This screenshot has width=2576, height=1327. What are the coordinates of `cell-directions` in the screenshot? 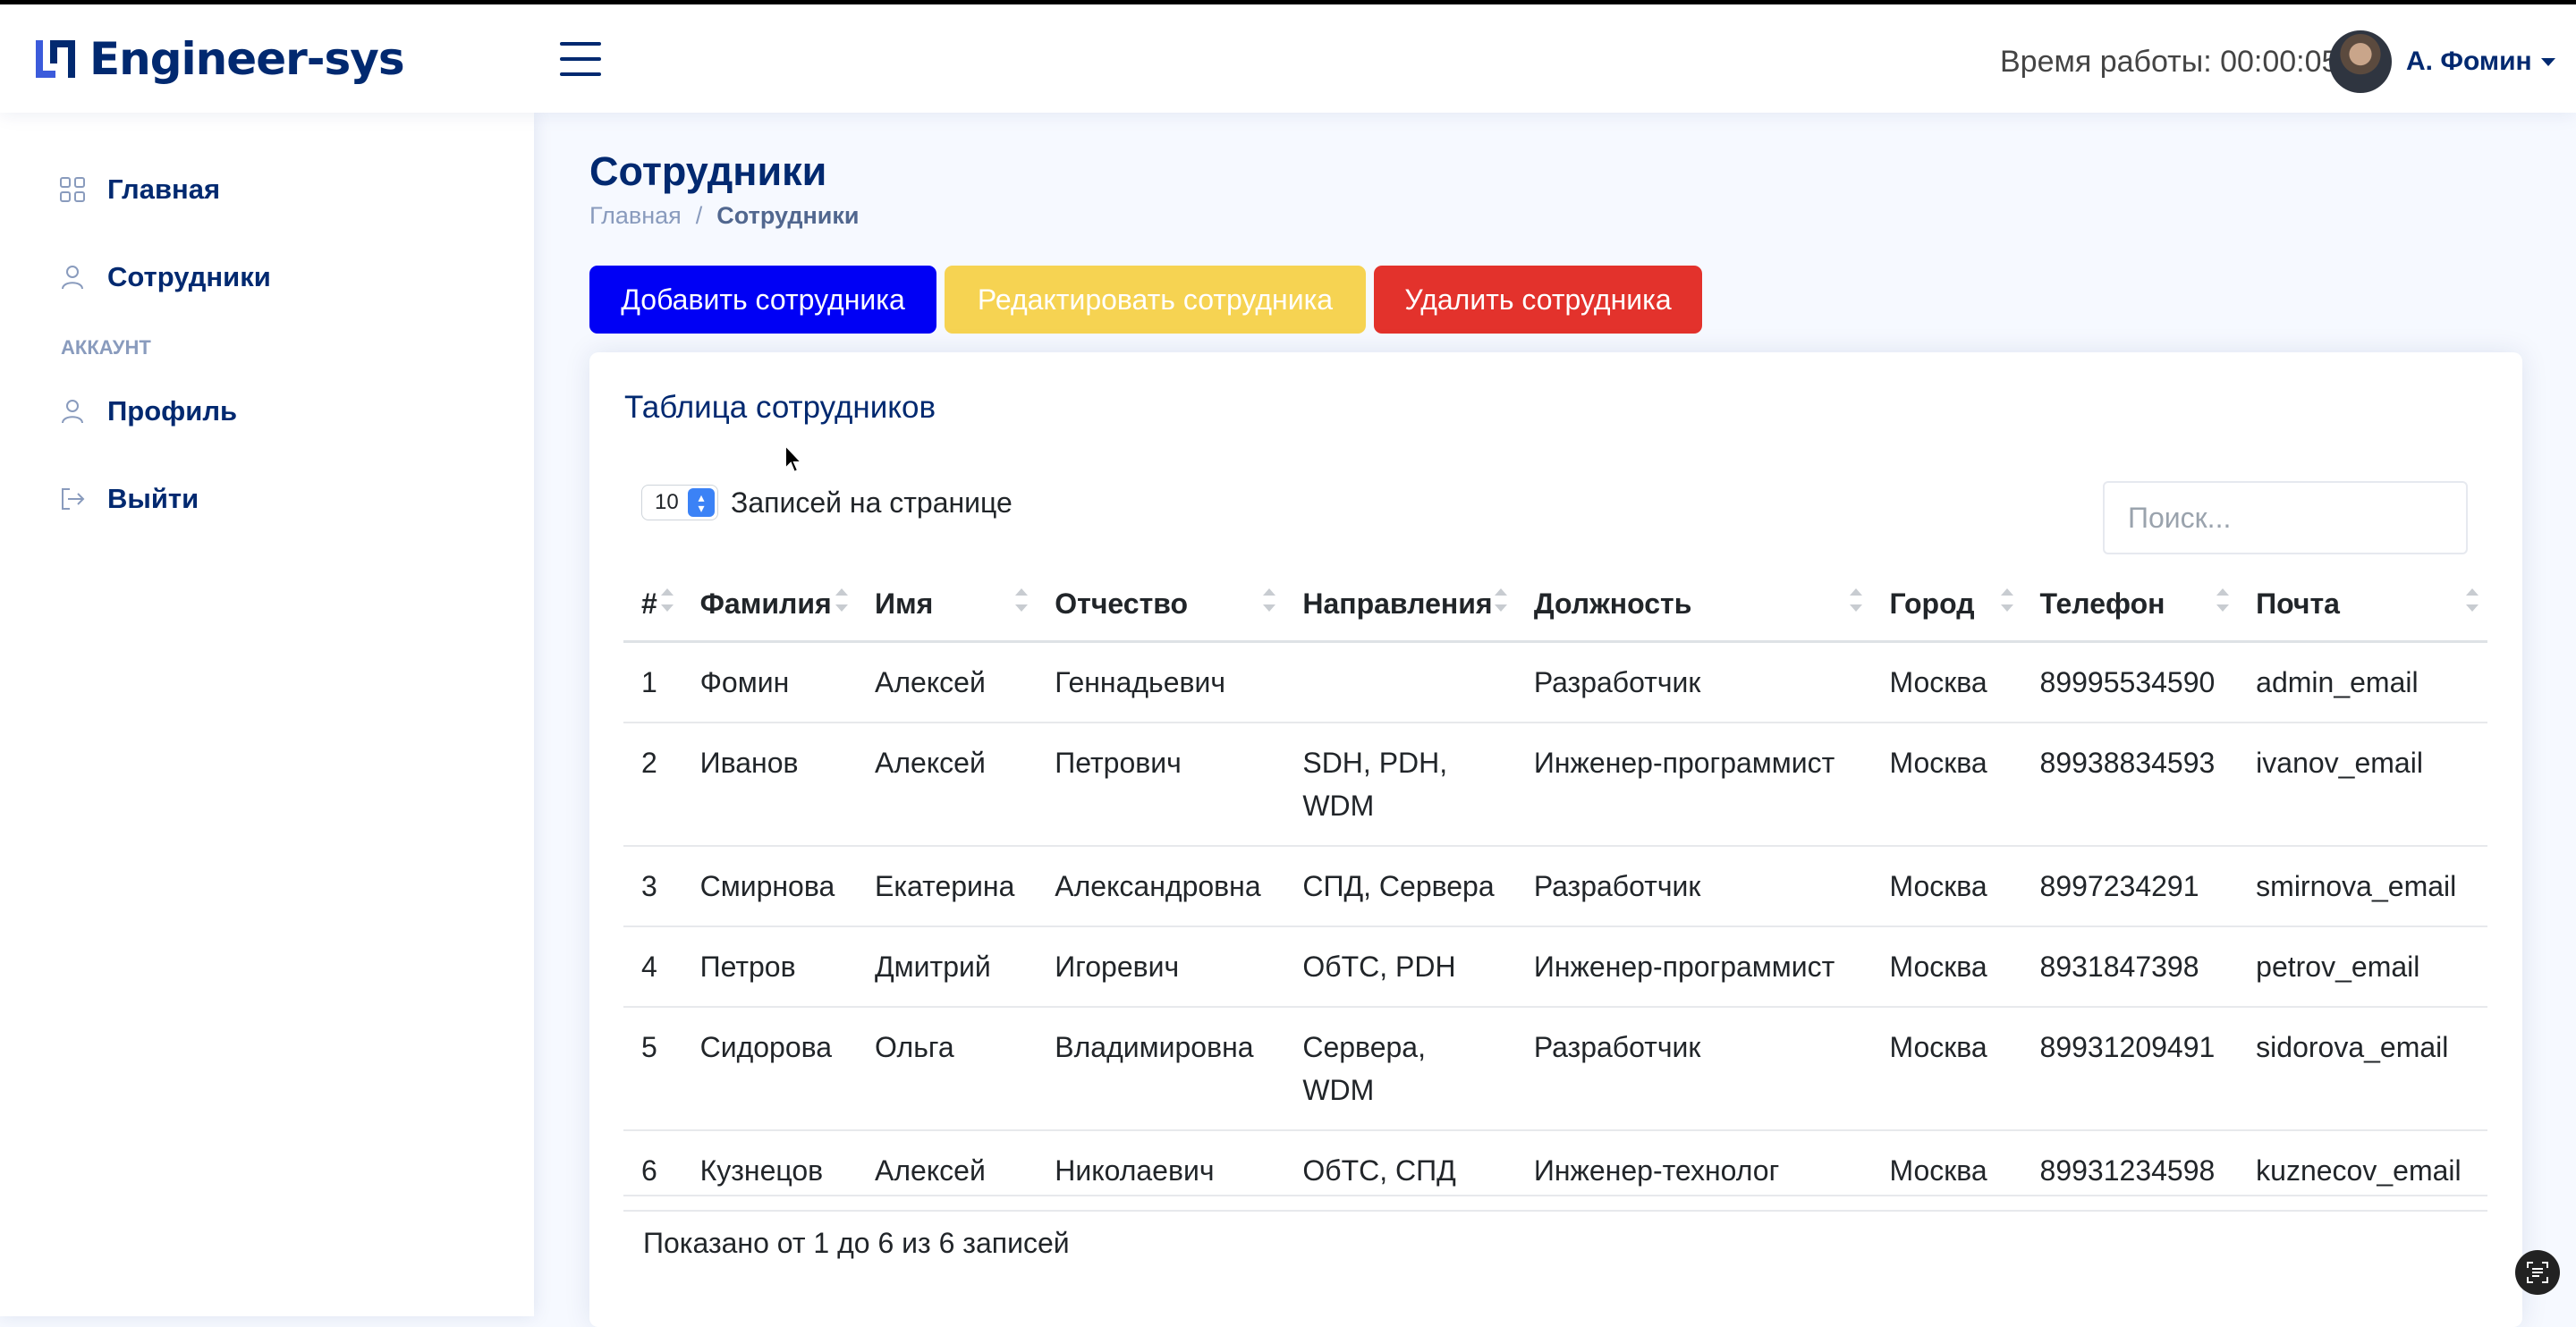 It's located at (1400, 682).